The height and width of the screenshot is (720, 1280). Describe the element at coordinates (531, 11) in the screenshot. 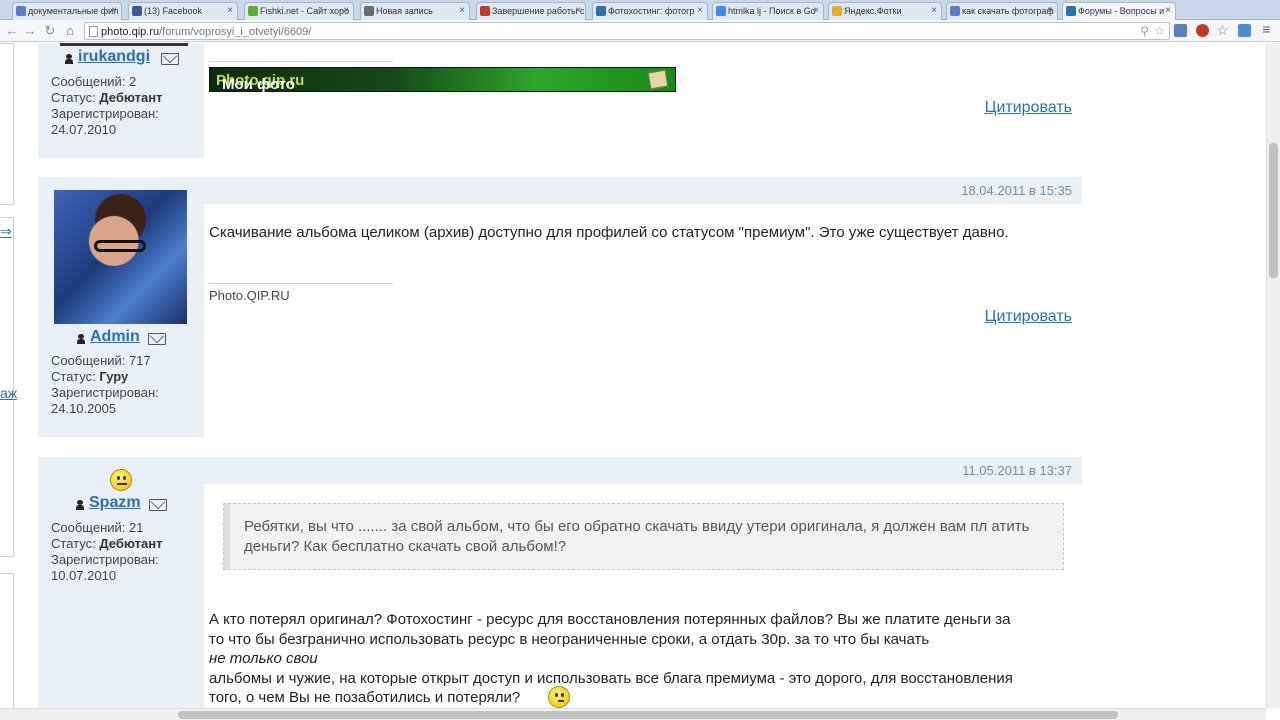

I see `browser-tab: Завершение работы с ×` at that location.